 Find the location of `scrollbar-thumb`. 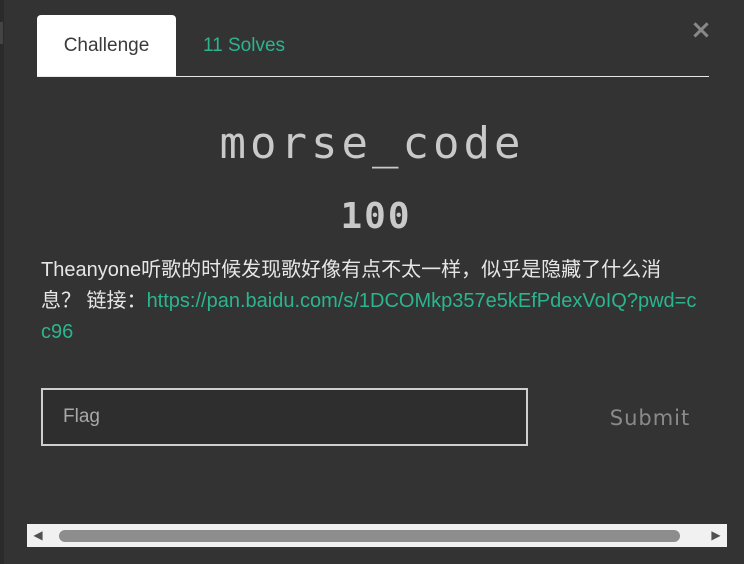

scrollbar-thumb is located at coordinates (369, 536).